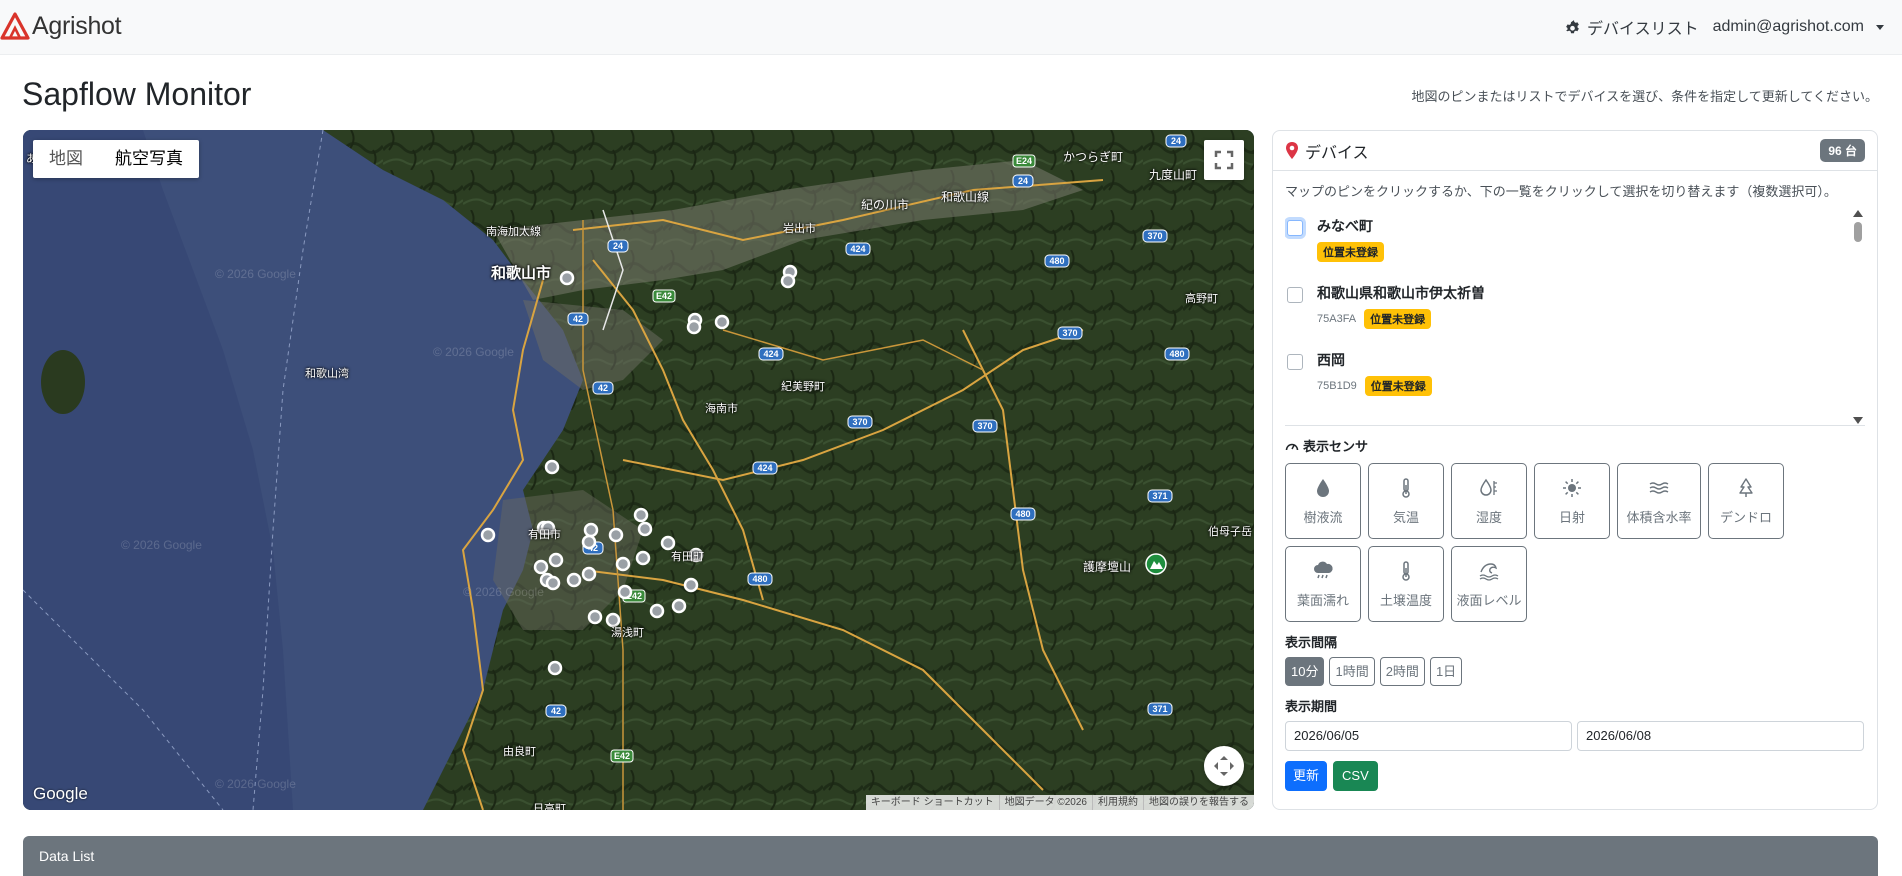 This screenshot has height=876, width=1902. Describe the element at coordinates (1201, 299) in the screenshot. I see `place-koya: 高野町` at that location.